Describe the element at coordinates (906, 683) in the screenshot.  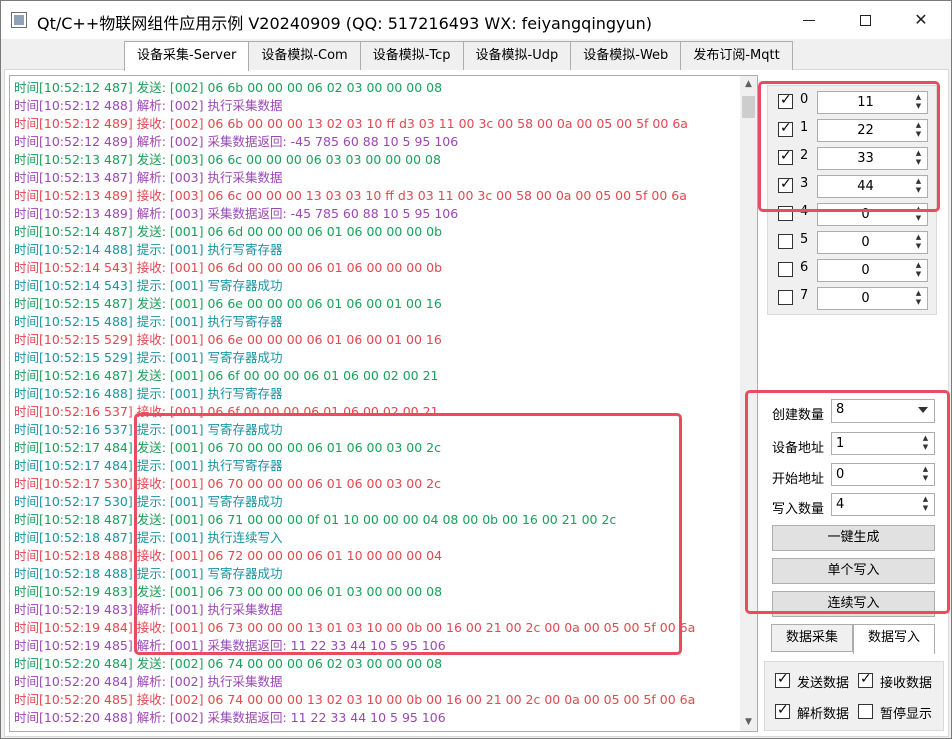
I see `recv-data-label: 接收数据` at that location.